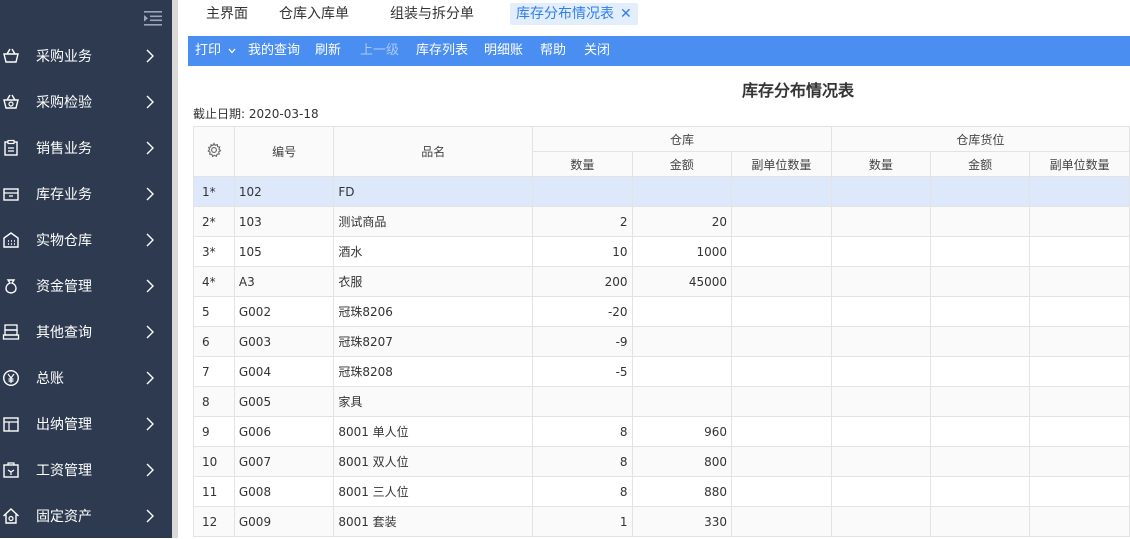  Describe the element at coordinates (432, 14) in the screenshot. I see `tab-assembly-split: 组装与拆分单` at that location.